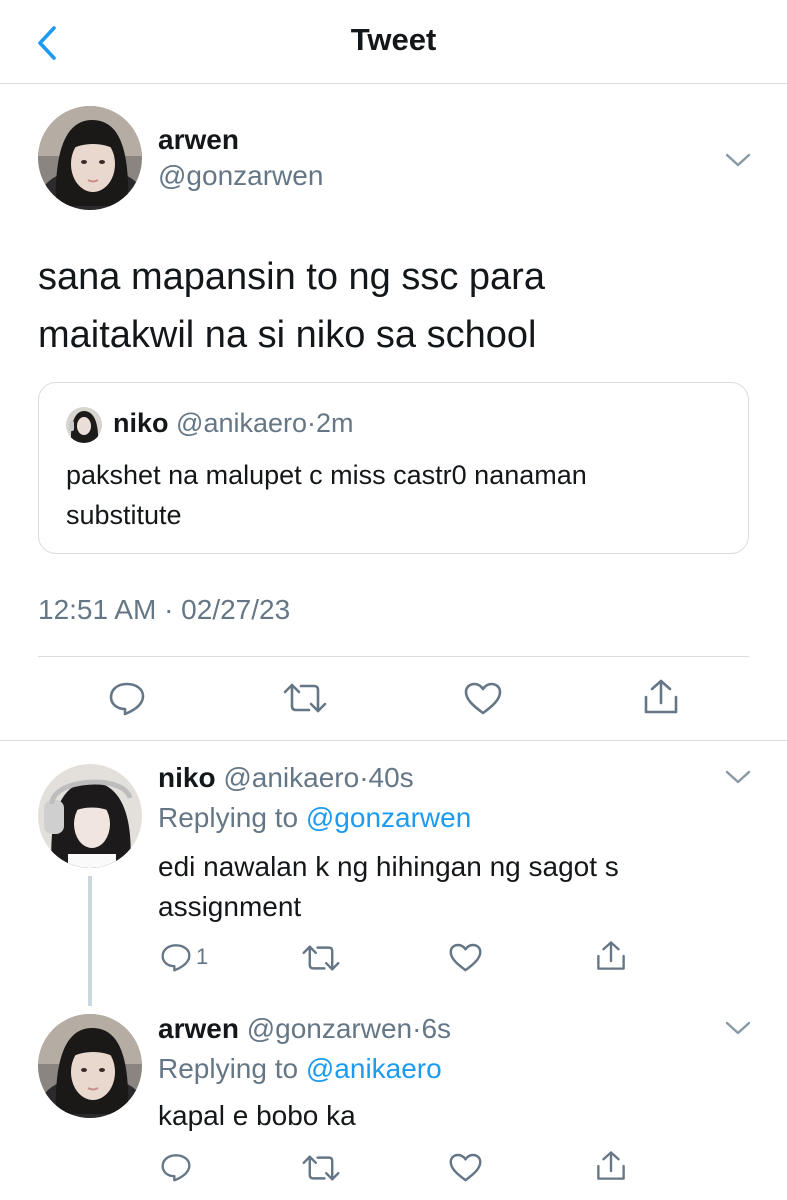  I want to click on reply-time: 6s, so click(436, 1028).